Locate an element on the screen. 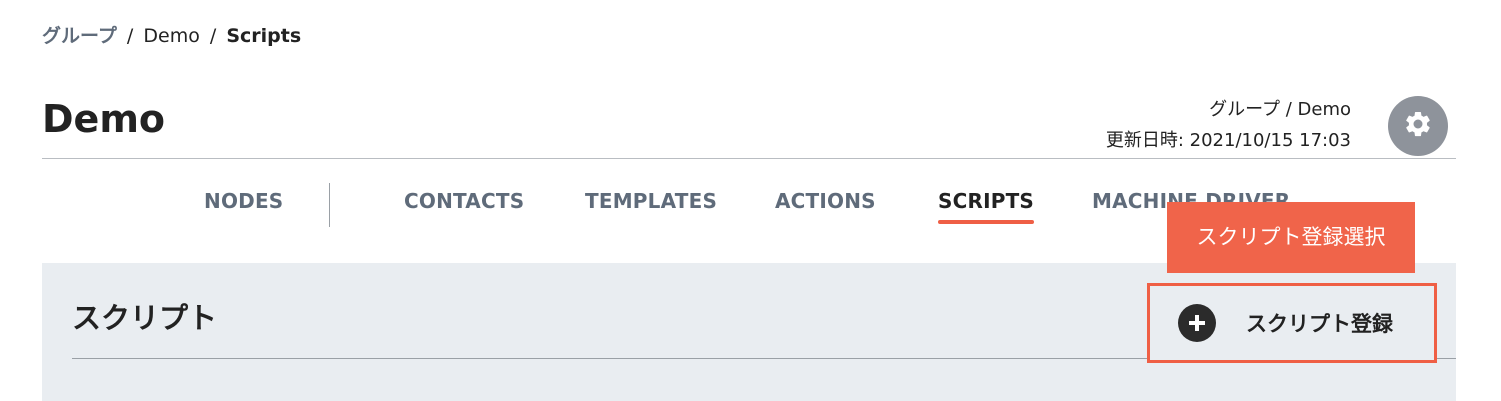 The height and width of the screenshot is (401, 1501). tab-divider is located at coordinates (329, 205).